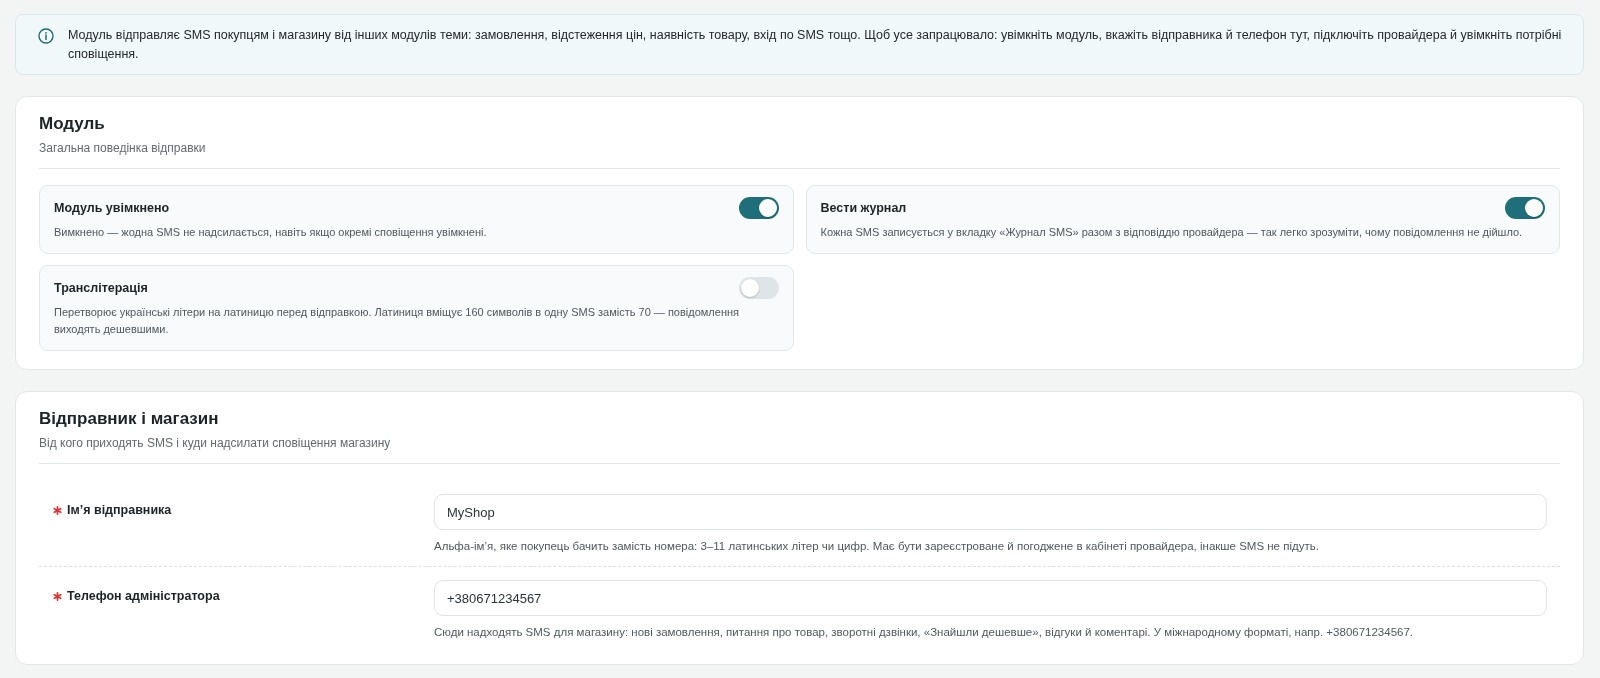 The height and width of the screenshot is (678, 1600). I want to click on section-title: Модуль, so click(72, 124).